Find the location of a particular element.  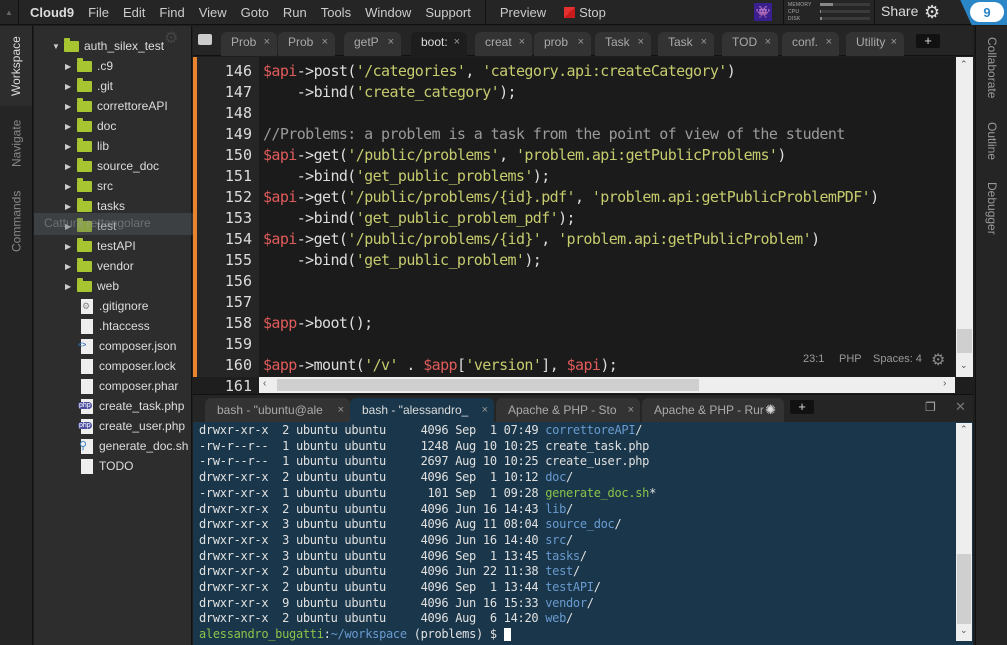

menu-support: Support is located at coordinates (448, 12).